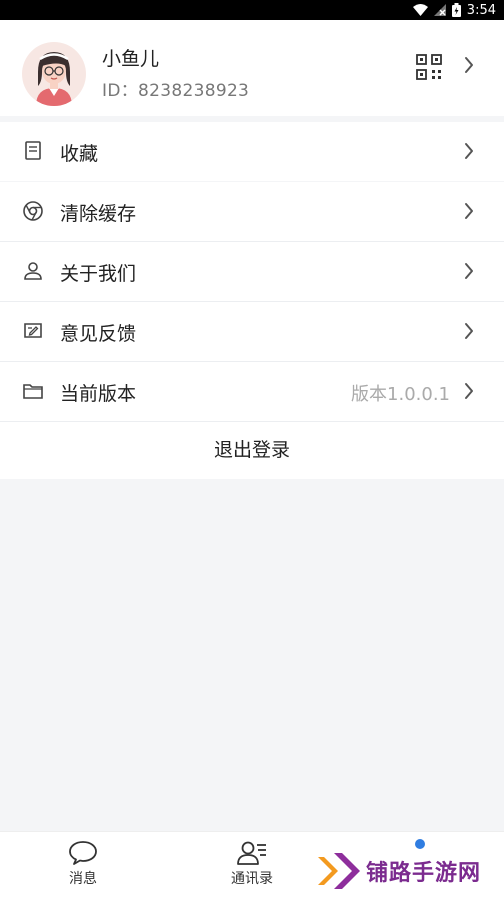  I want to click on chat-bubble-icon, so click(83, 853).